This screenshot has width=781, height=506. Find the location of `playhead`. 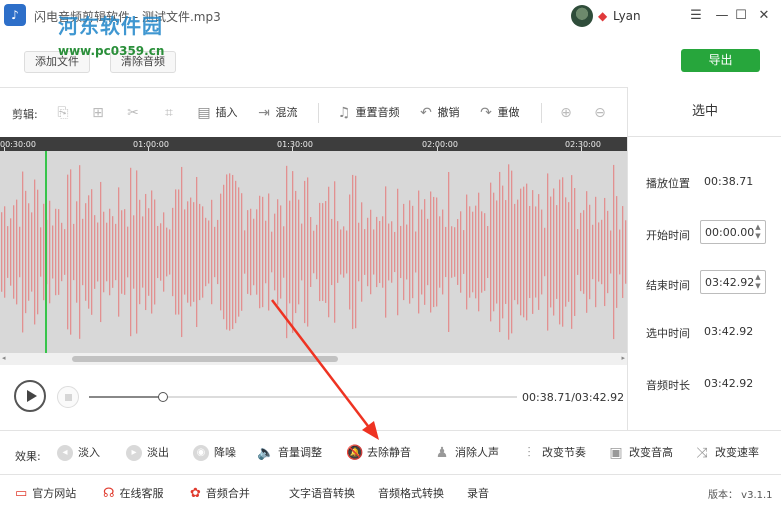

playhead is located at coordinates (46, 252).